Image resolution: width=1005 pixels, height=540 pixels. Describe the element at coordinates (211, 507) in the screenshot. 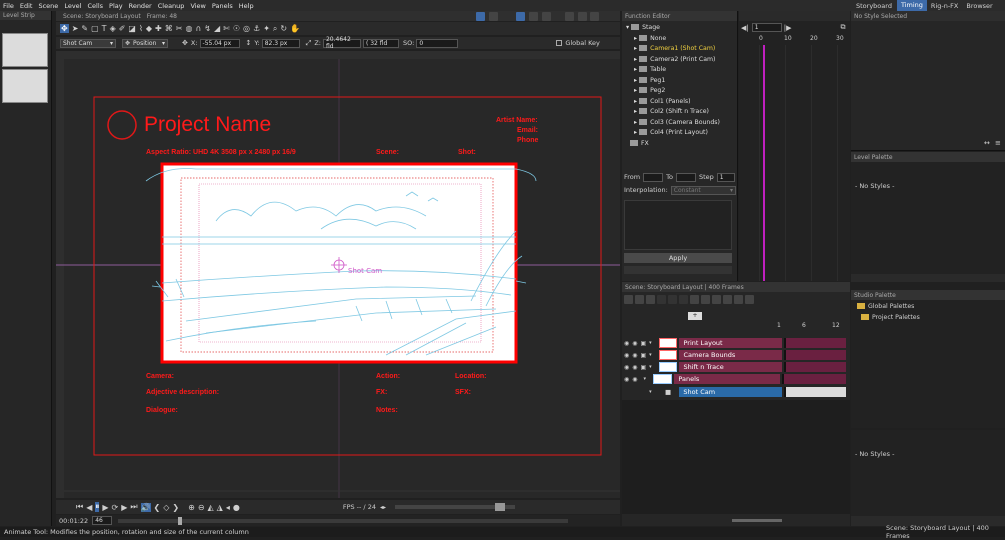

I see `flip-icon: ◭` at that location.